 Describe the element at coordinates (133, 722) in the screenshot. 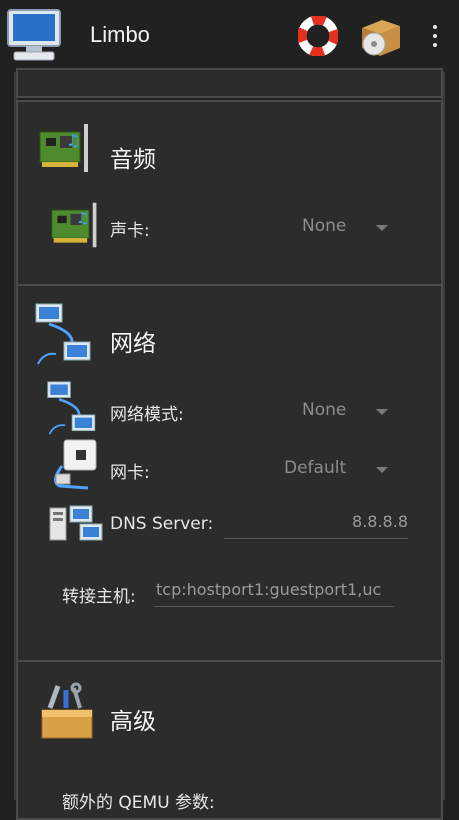

I see `advanced-section-title: 高级` at that location.